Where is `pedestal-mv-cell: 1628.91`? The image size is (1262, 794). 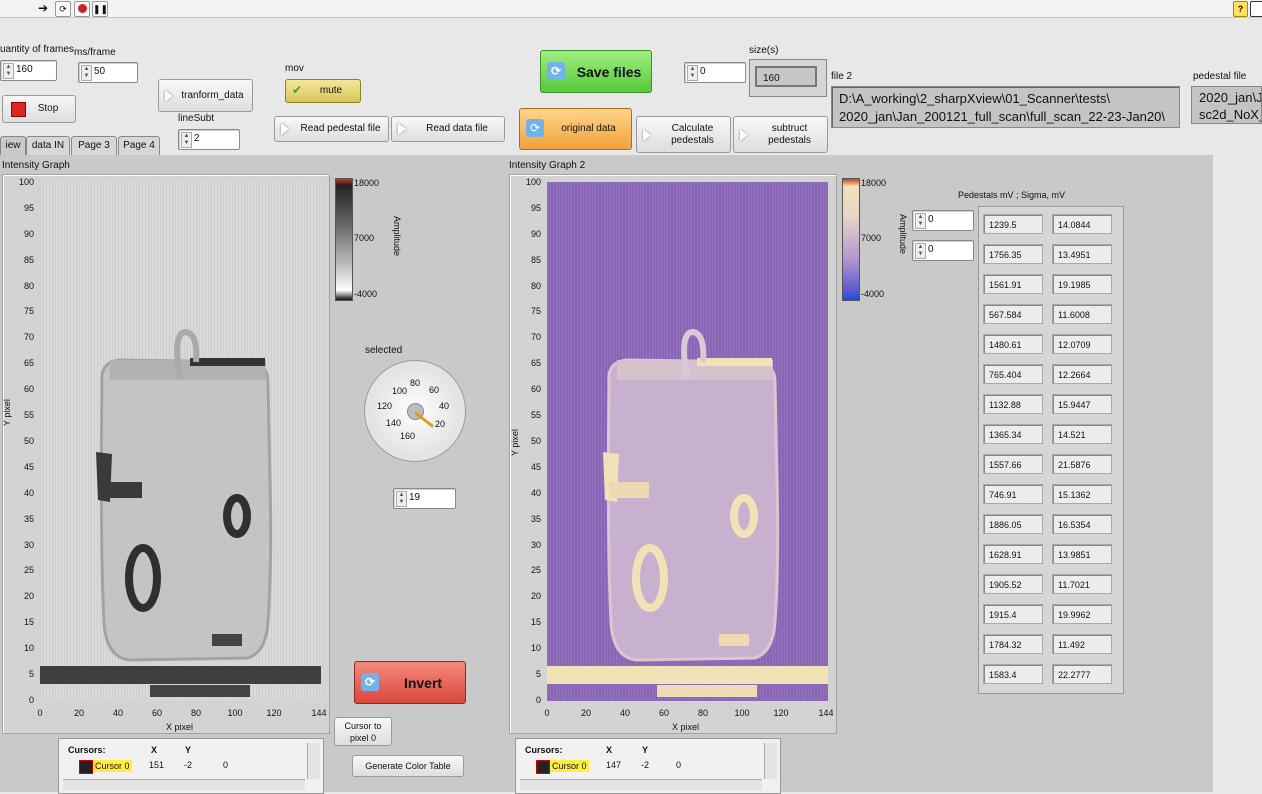
pedestal-mv-cell: 1628.91 is located at coordinates (1013, 554).